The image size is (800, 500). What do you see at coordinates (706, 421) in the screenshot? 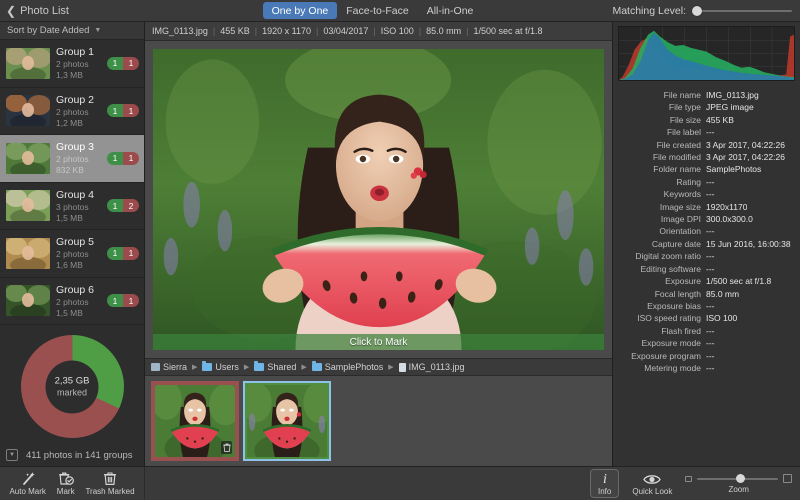
I see `metadata-empty-area` at bounding box center [706, 421].